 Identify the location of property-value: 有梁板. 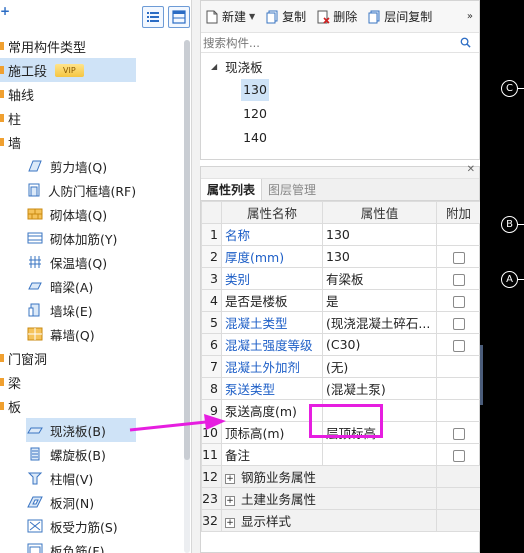
(379, 278).